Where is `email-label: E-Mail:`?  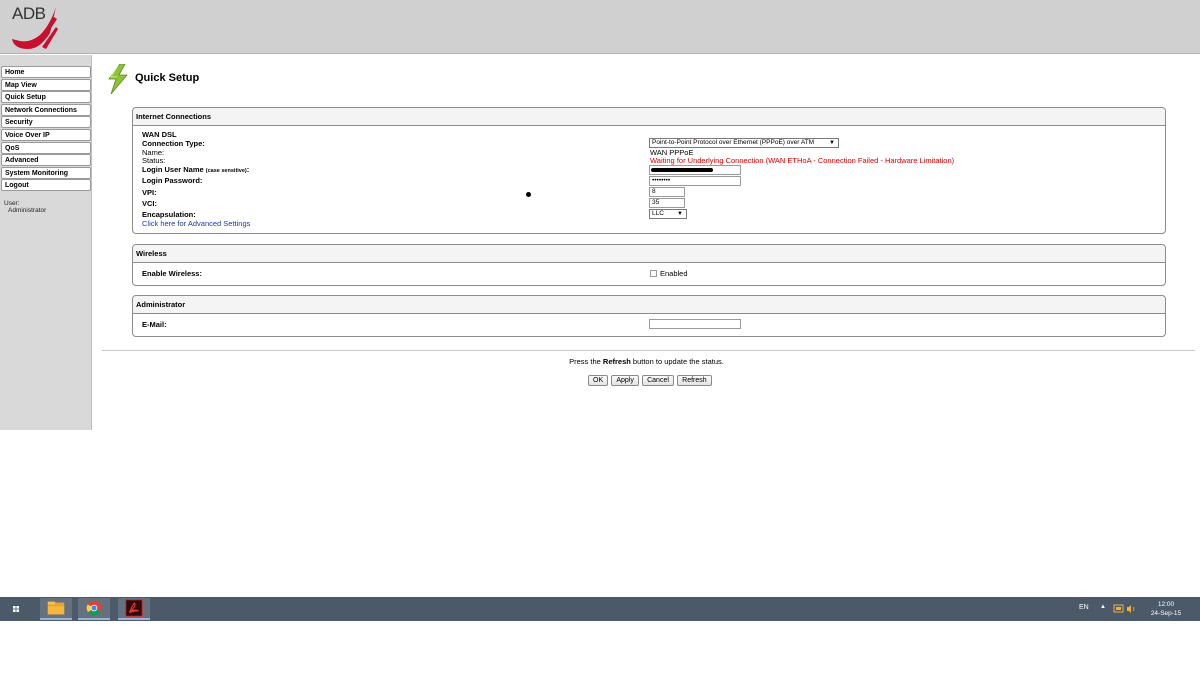
email-label: E-Mail: is located at coordinates (154, 324).